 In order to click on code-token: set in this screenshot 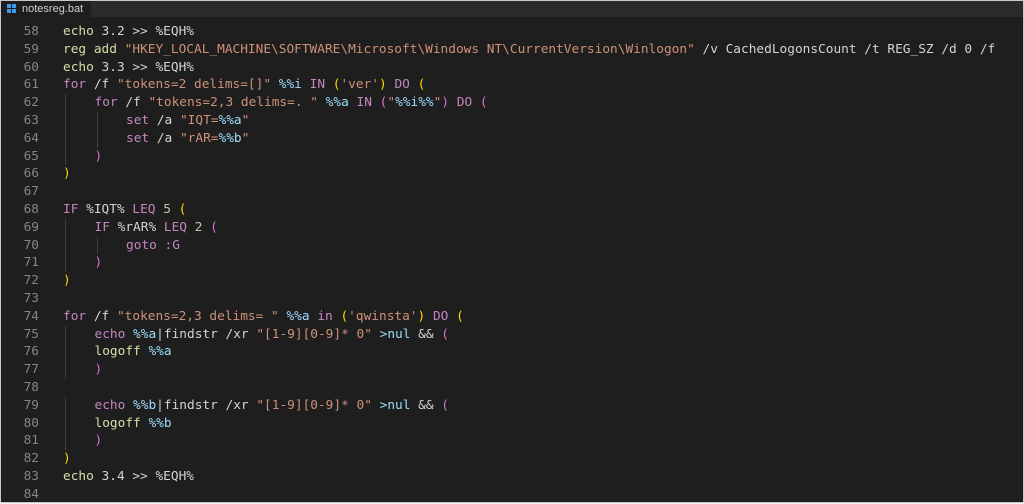, I will do `click(138, 120)`.